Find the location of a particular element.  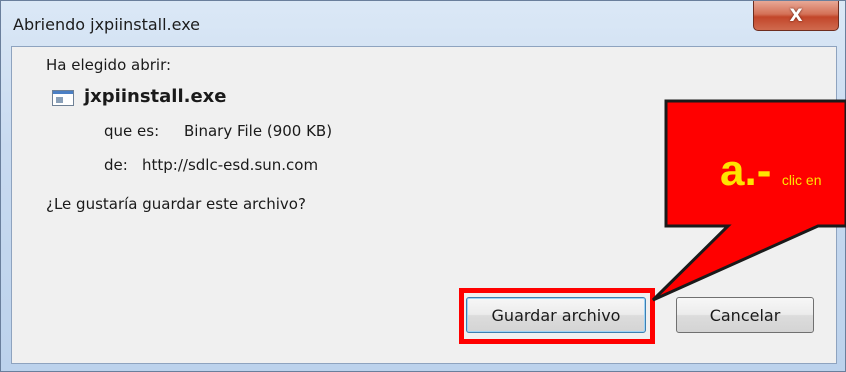

callout-label: a.- clic en is located at coordinates (771, 171).